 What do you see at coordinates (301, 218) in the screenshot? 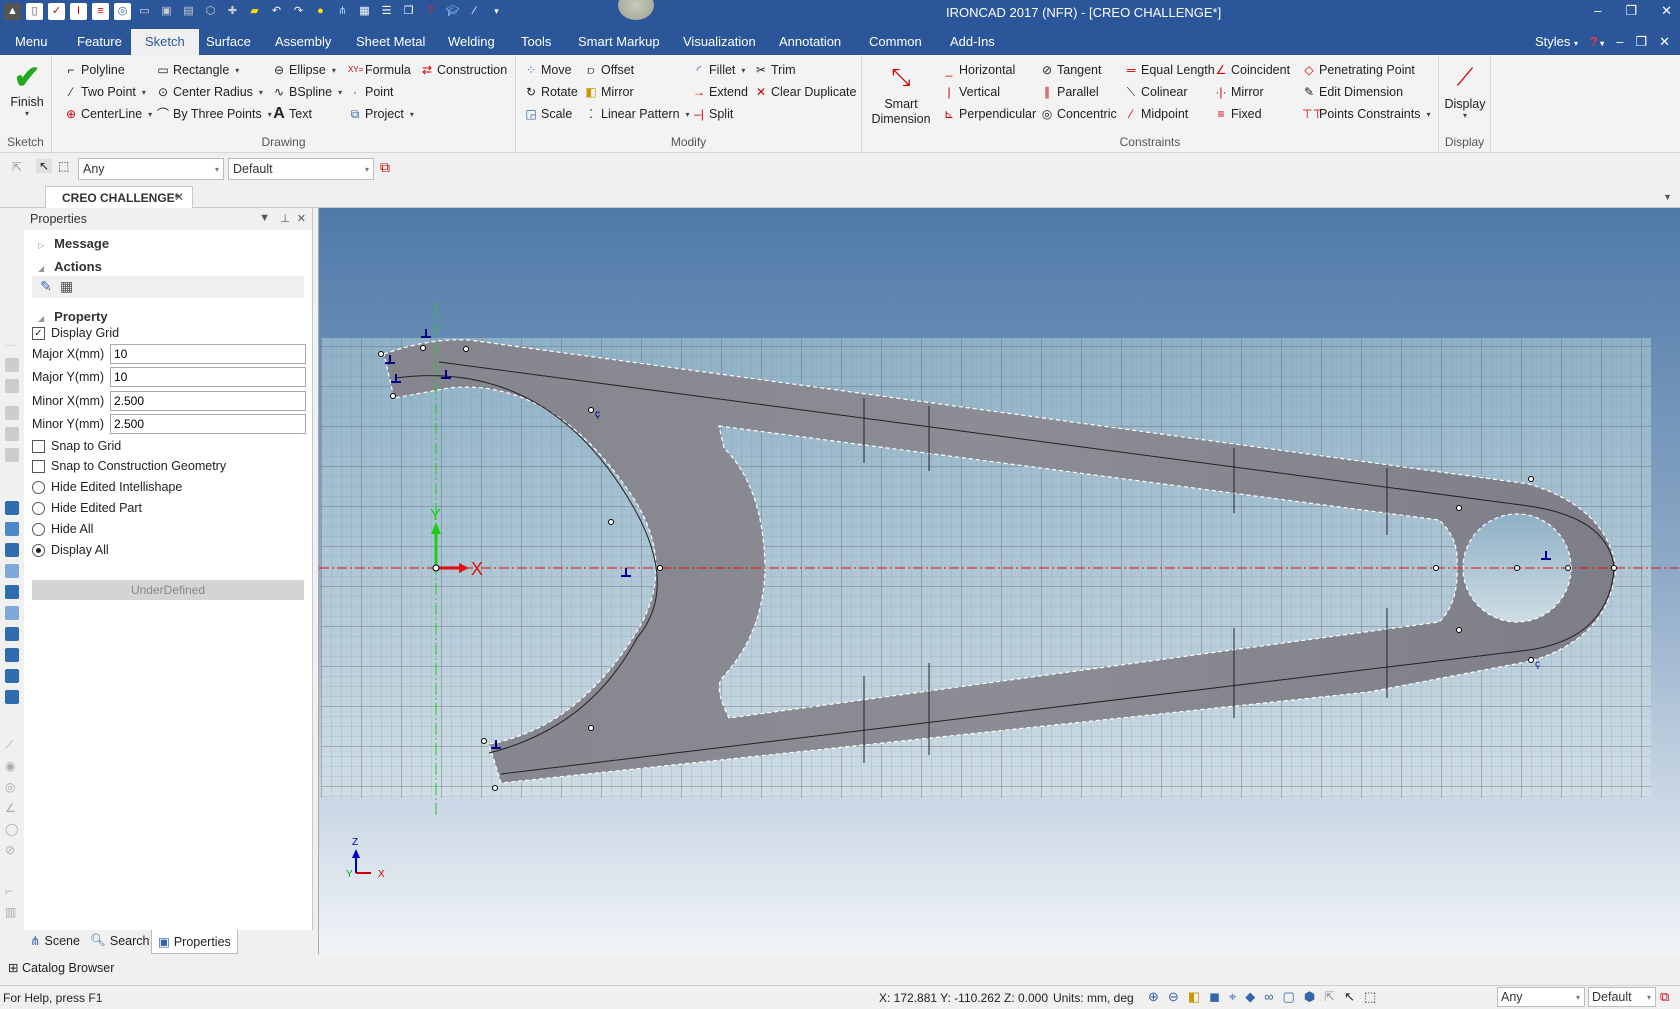
I see `close-panel-icon: ✕` at bounding box center [301, 218].